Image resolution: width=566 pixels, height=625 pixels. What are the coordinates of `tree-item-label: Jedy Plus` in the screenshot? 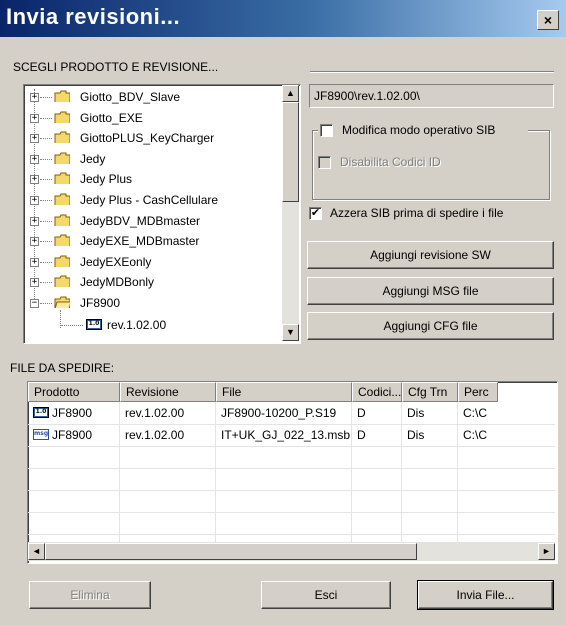 It's located at (106, 179).